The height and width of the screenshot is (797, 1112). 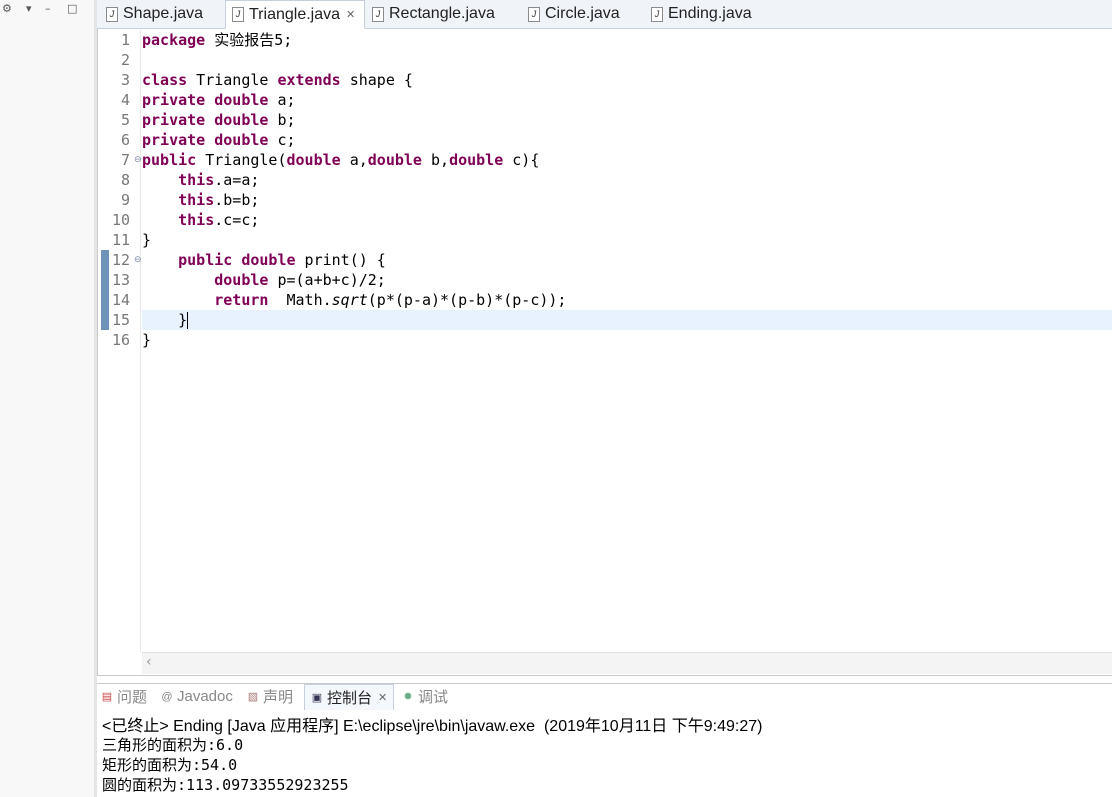 What do you see at coordinates (165, 80) in the screenshot?
I see `keyword-token: class` at bounding box center [165, 80].